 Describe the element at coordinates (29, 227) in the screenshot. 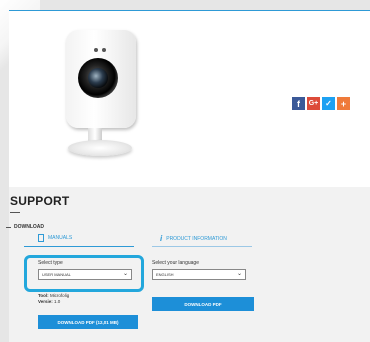

I see `download-label: DOWNLOAD` at that location.